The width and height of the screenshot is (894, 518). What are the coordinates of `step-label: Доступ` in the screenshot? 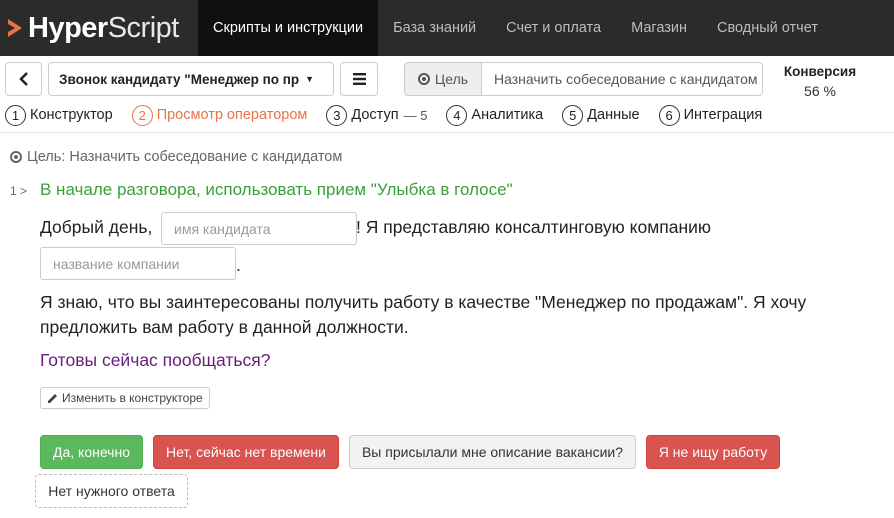 It's located at (375, 115).